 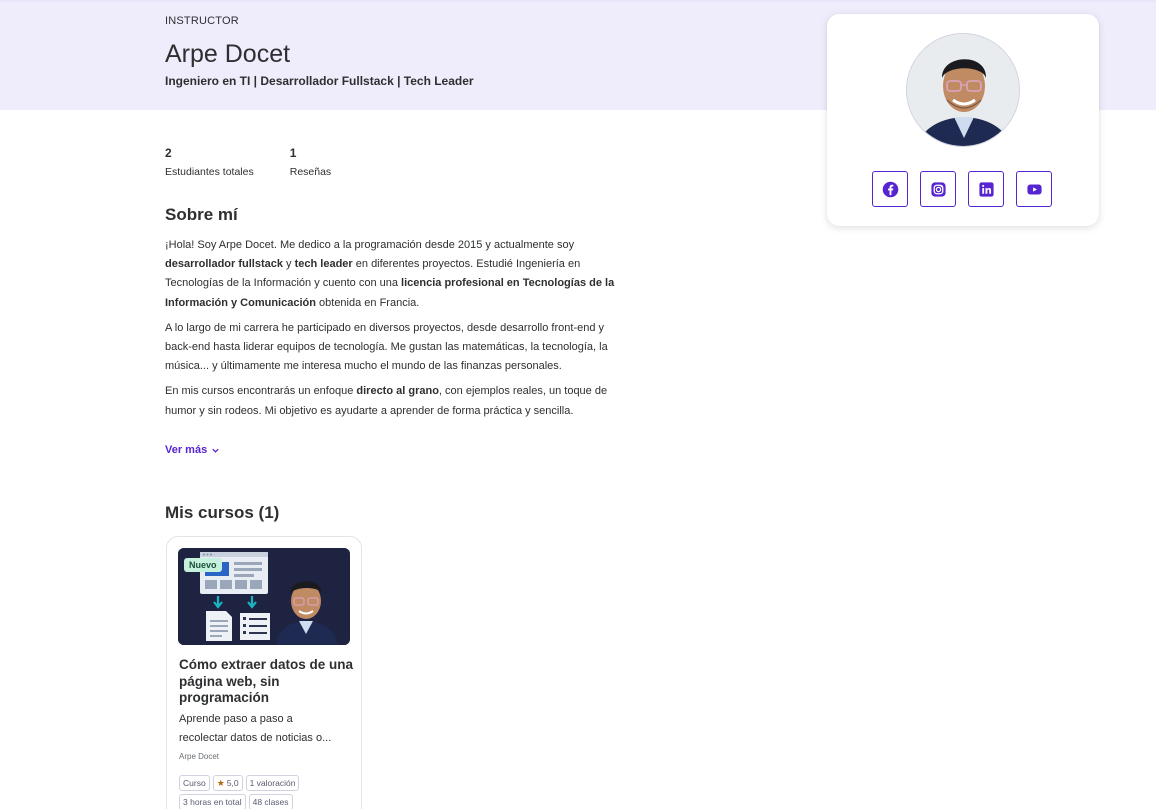 I want to click on instructor-stats: 2 Estudiantes totales 1 Reseñas, so click(x=248, y=162).